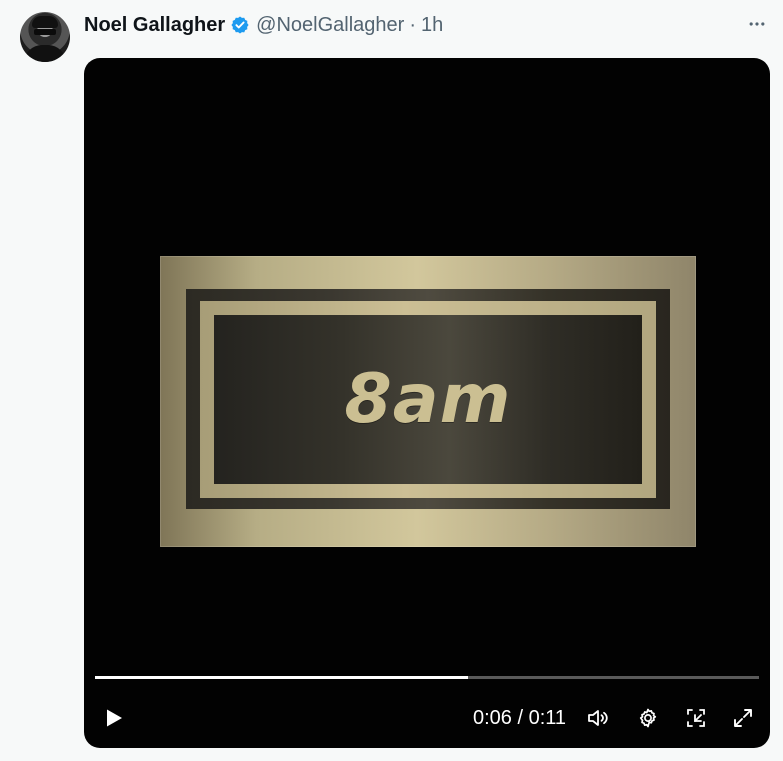 This screenshot has height=761, width=783. I want to click on play-icon, so click(114, 718).